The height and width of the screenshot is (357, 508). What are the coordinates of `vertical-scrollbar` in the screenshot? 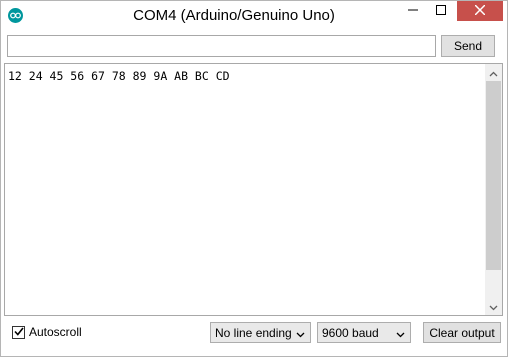 It's located at (493, 189).